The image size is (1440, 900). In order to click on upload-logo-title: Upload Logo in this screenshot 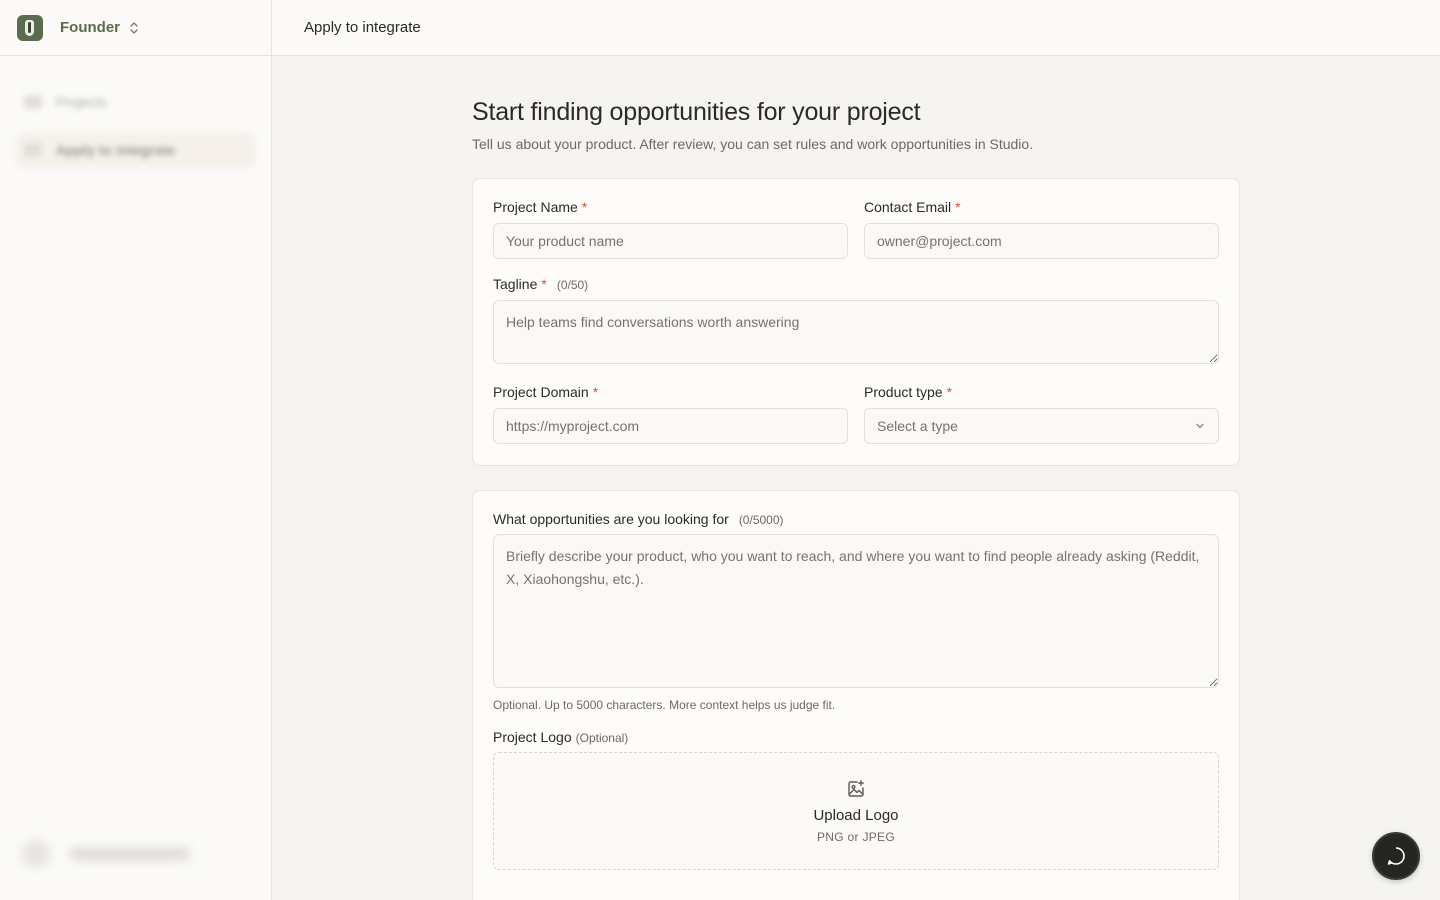, I will do `click(856, 815)`.